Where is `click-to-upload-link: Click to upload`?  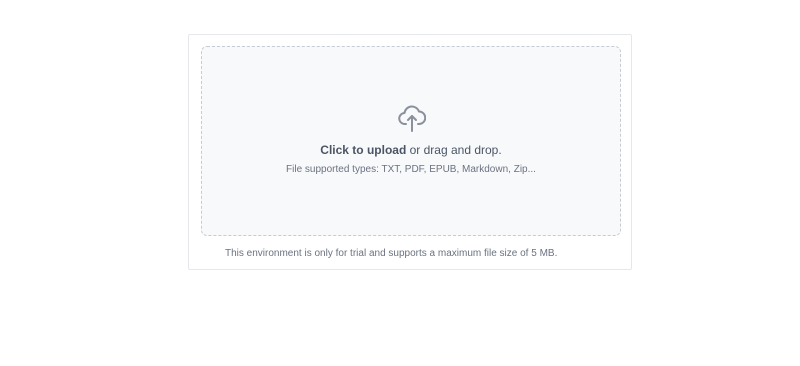
click-to-upload-link: Click to upload is located at coordinates (363, 150).